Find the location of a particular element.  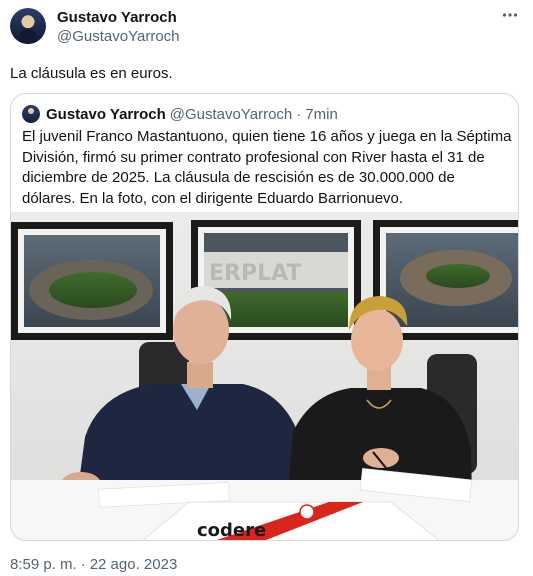

tweet-date: 22 ago. 2023 is located at coordinates (133, 564).